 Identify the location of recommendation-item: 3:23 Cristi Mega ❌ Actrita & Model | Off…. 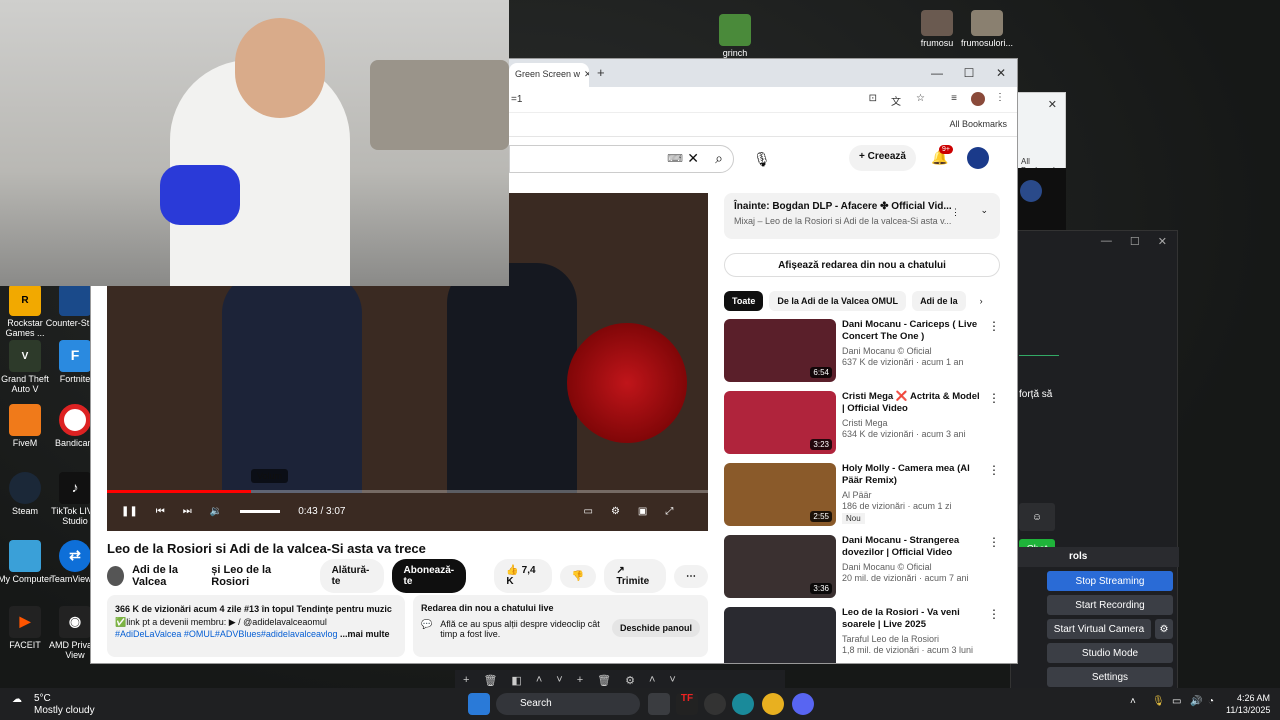
(862, 423).